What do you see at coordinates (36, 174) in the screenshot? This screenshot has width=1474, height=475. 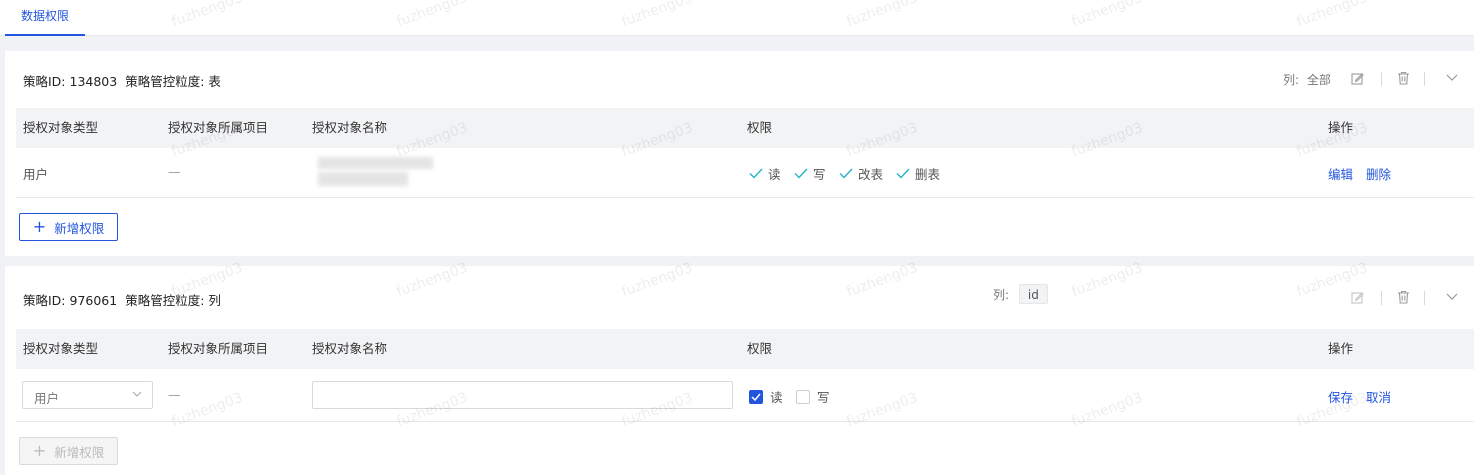 I see `object-type: 用户` at bounding box center [36, 174].